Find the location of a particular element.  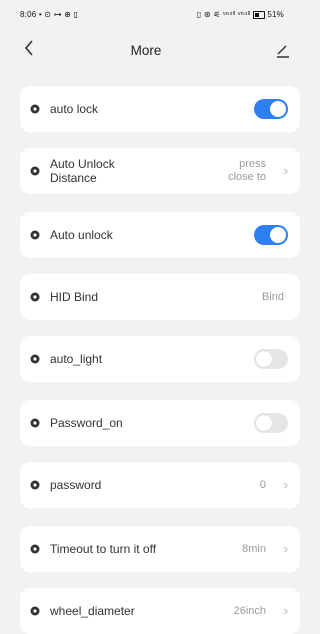

status-bar-right: ▯ ⊛ ⚟ ᵛᵒ⁴ˡˡ ᵛᵒ⁴ˡˡ 51% is located at coordinates (240, 14).